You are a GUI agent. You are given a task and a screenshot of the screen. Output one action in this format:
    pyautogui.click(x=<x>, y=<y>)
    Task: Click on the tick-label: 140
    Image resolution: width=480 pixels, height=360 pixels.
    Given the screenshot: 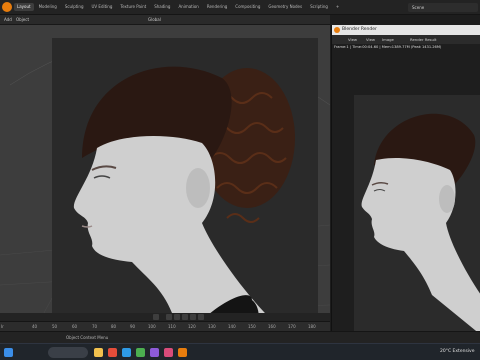 What is the action you would take?
    pyautogui.click(x=232, y=326)
    